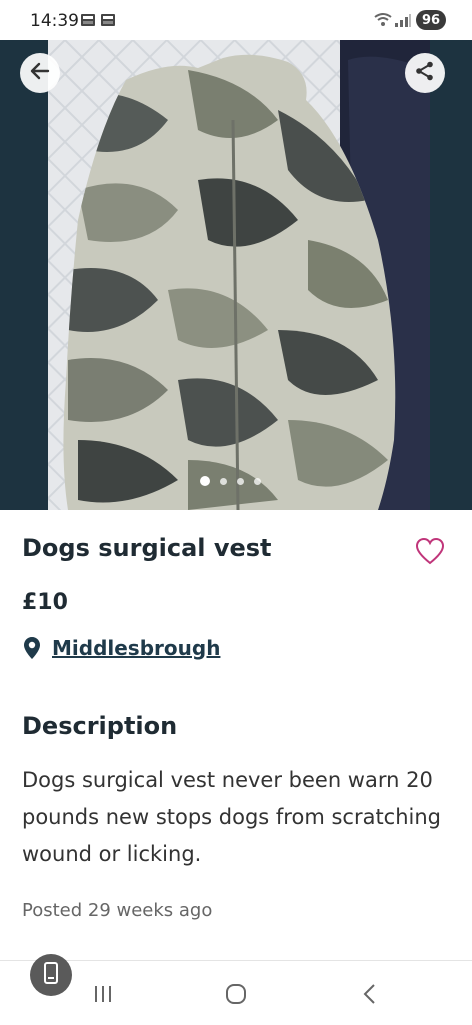 The image size is (472, 1025). What do you see at coordinates (136, 648) in the screenshot?
I see `location-link: Middlesbrough` at bounding box center [136, 648].